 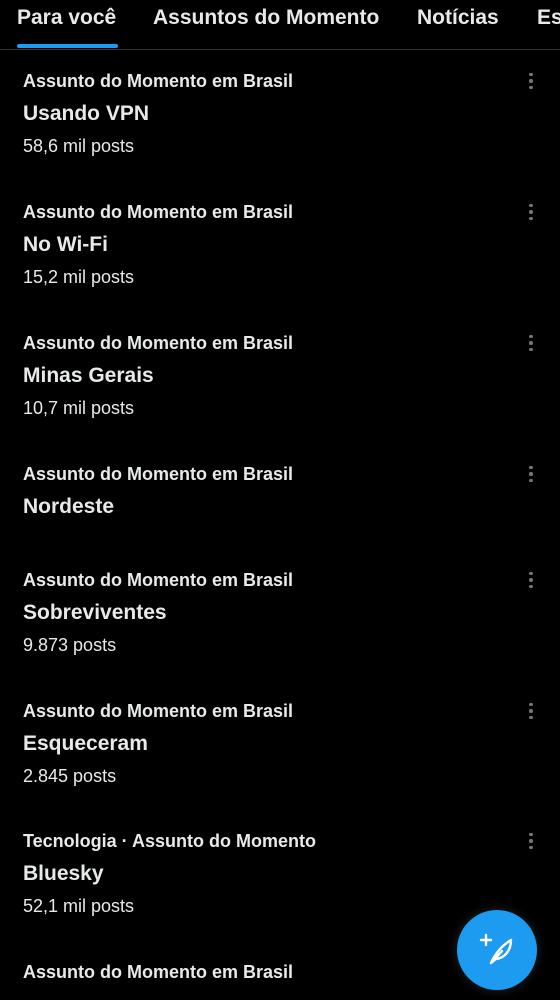 I want to click on tab-noticias: Notícias, so click(x=458, y=22).